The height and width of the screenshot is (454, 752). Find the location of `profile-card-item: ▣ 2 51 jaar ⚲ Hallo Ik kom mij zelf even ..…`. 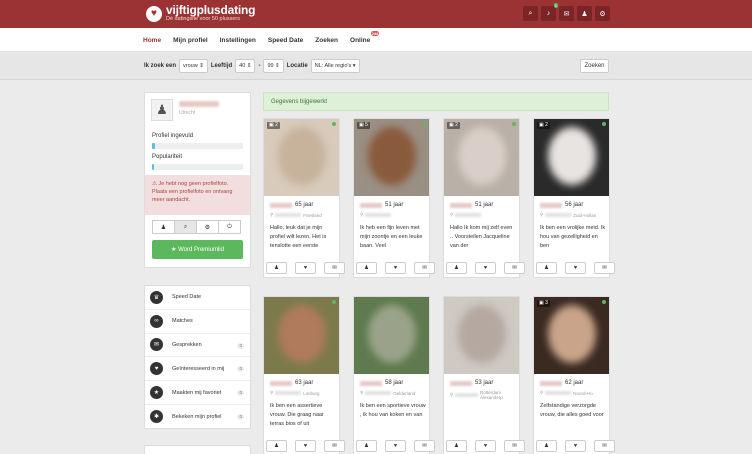

profile-card-item: ▣ 2 51 jaar ⚲ Hallo Ik kom mij zelf even ..… is located at coordinates (484, 198).